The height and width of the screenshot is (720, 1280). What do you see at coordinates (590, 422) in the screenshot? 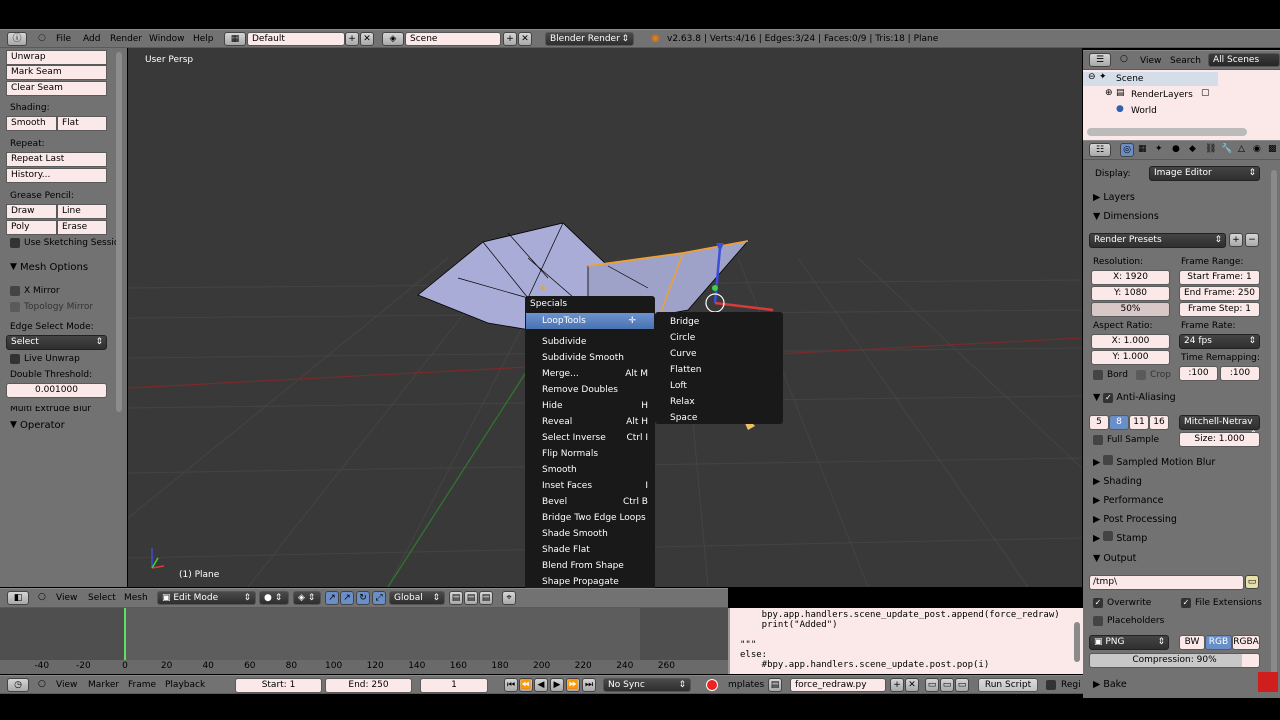
I see `specials-item: Reveal Alt H` at bounding box center [590, 422].